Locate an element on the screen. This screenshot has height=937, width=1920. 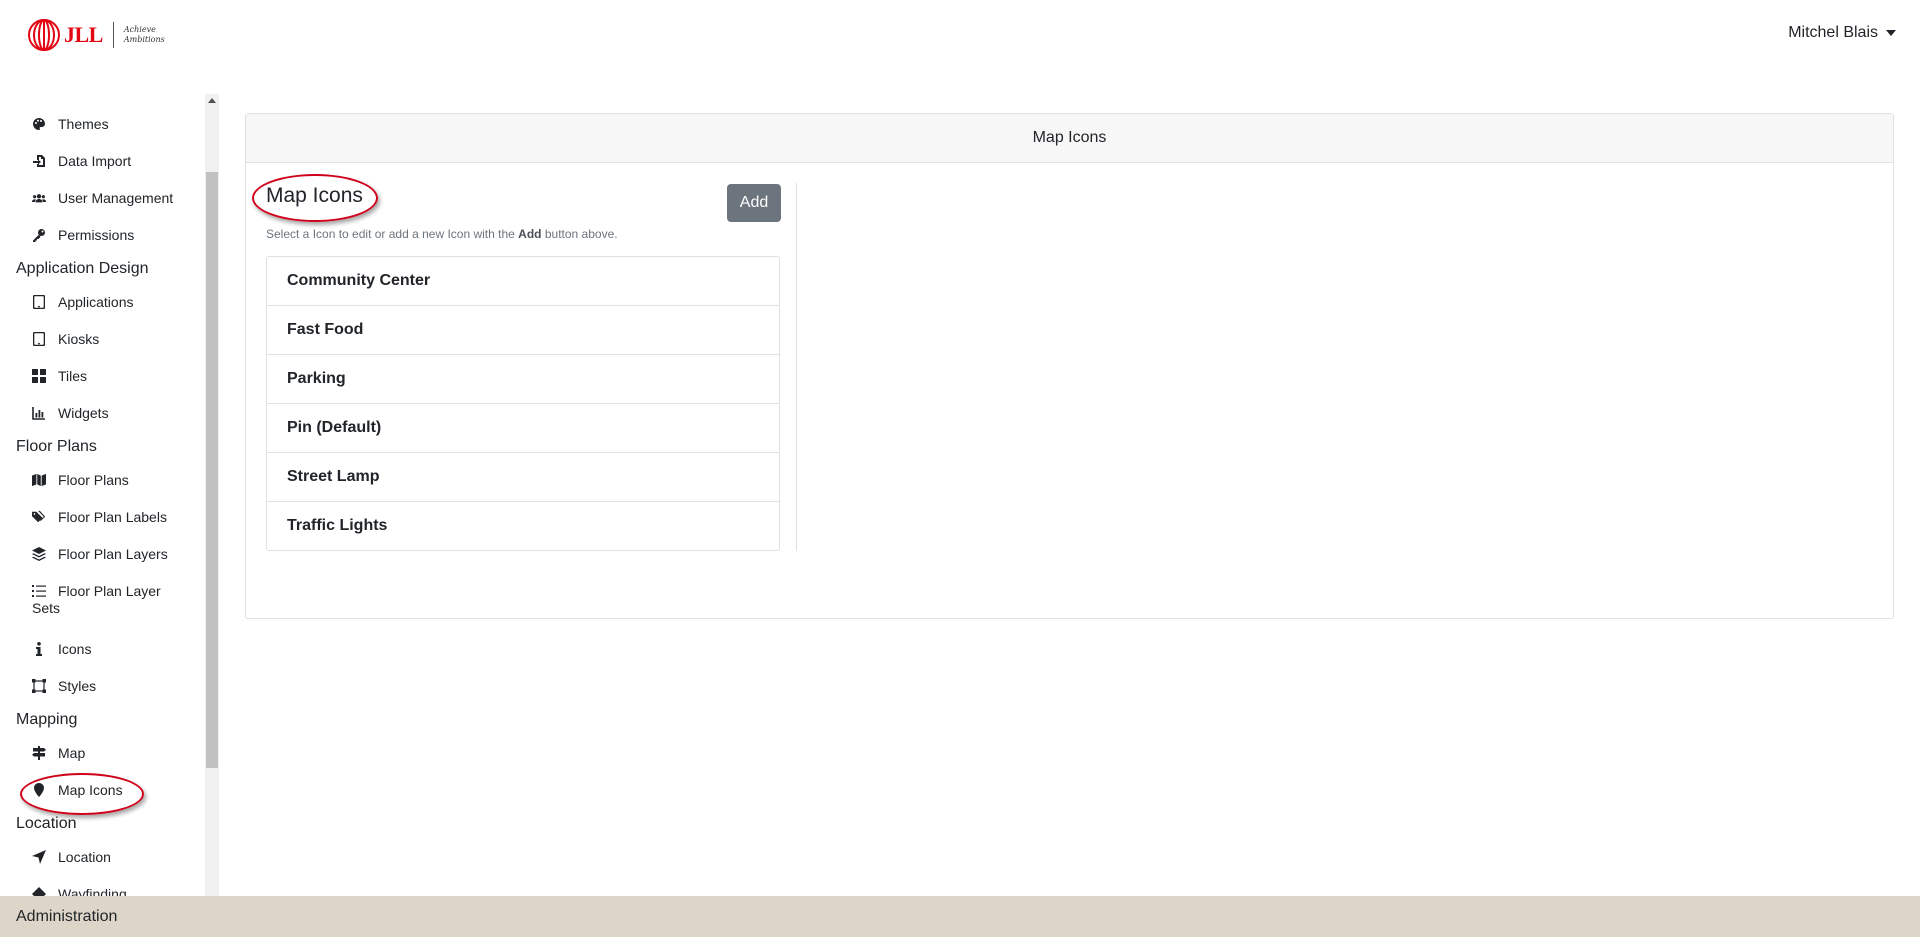
sidebar-item-floor-plan-layer-sets: Floor Plan Layer Sets is located at coordinates (102, 602).